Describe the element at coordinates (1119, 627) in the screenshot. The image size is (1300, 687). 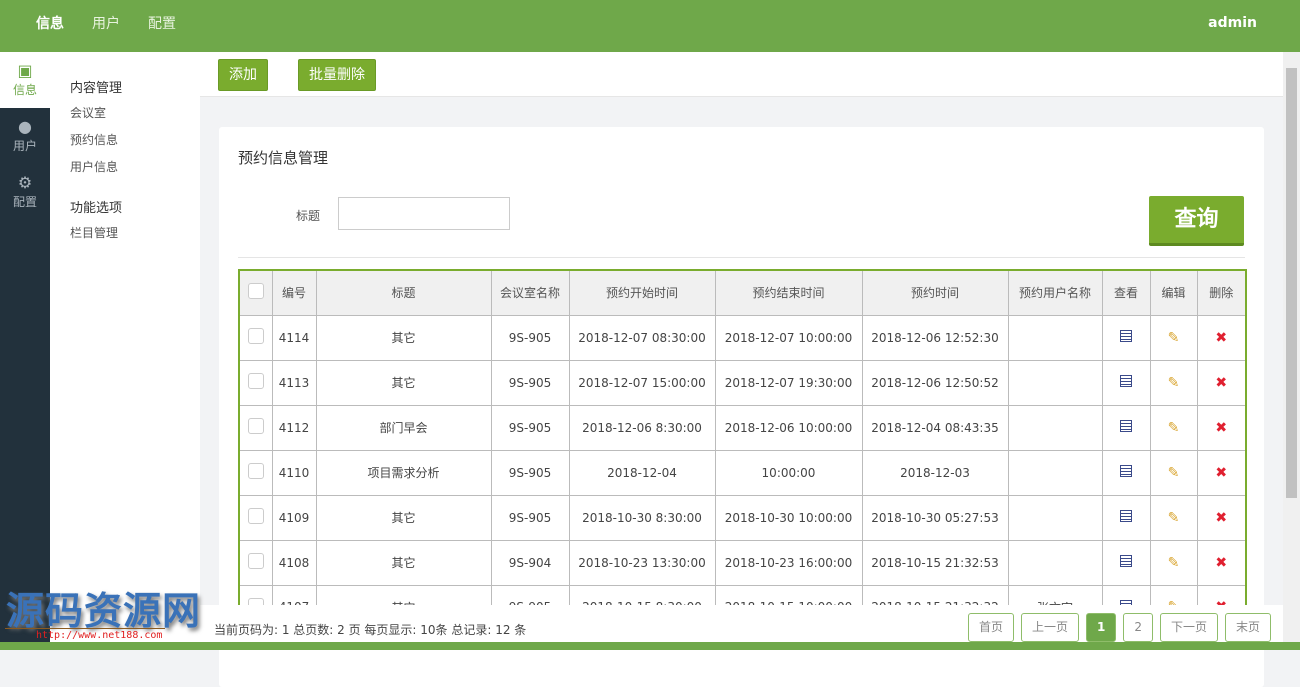
I see `pager: 首页 上一页 1 2 下一页 末页` at that location.